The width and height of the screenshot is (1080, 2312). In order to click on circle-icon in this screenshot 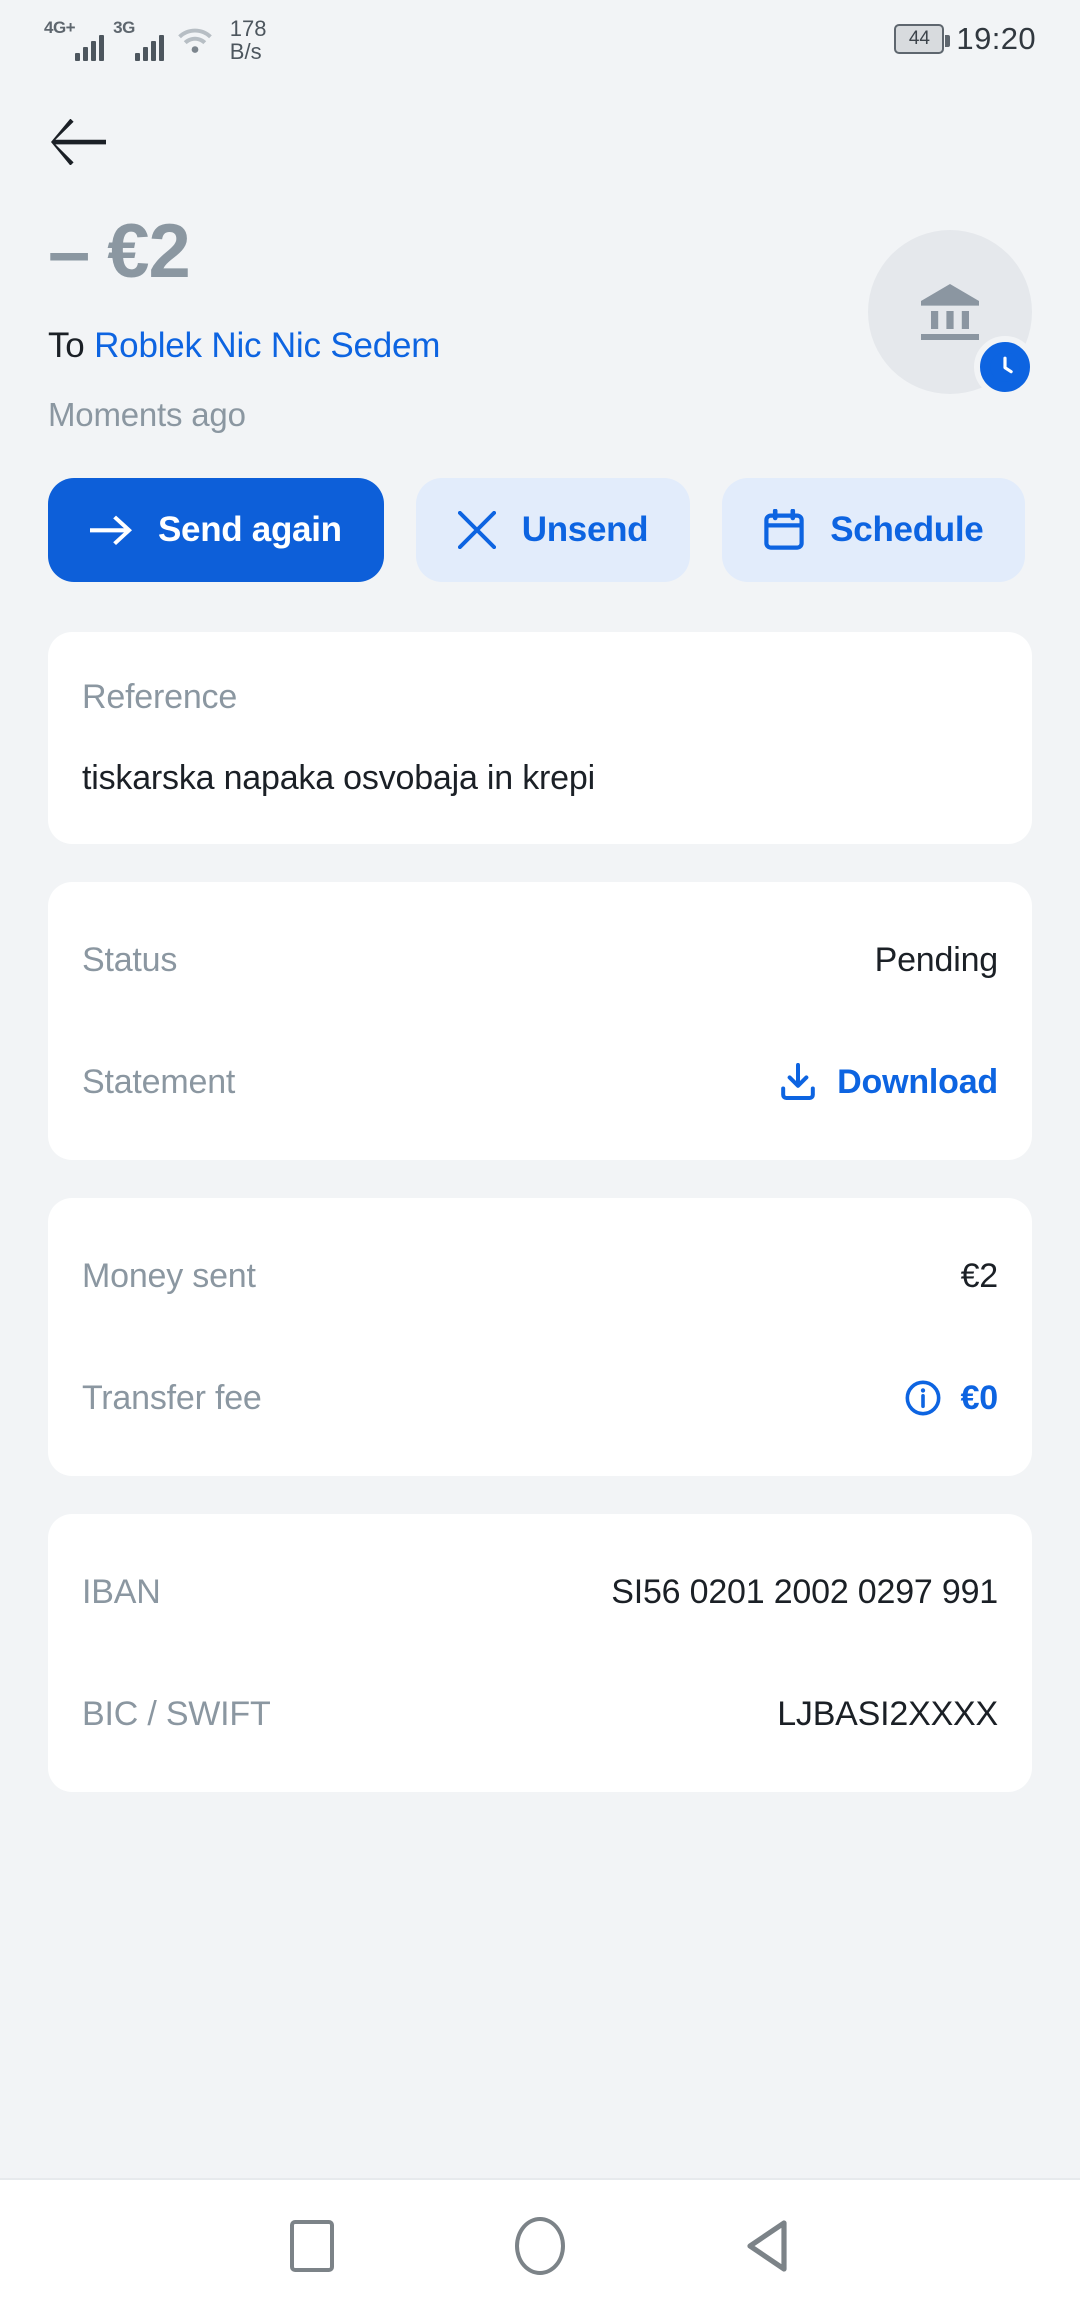, I will do `click(540, 2246)`.